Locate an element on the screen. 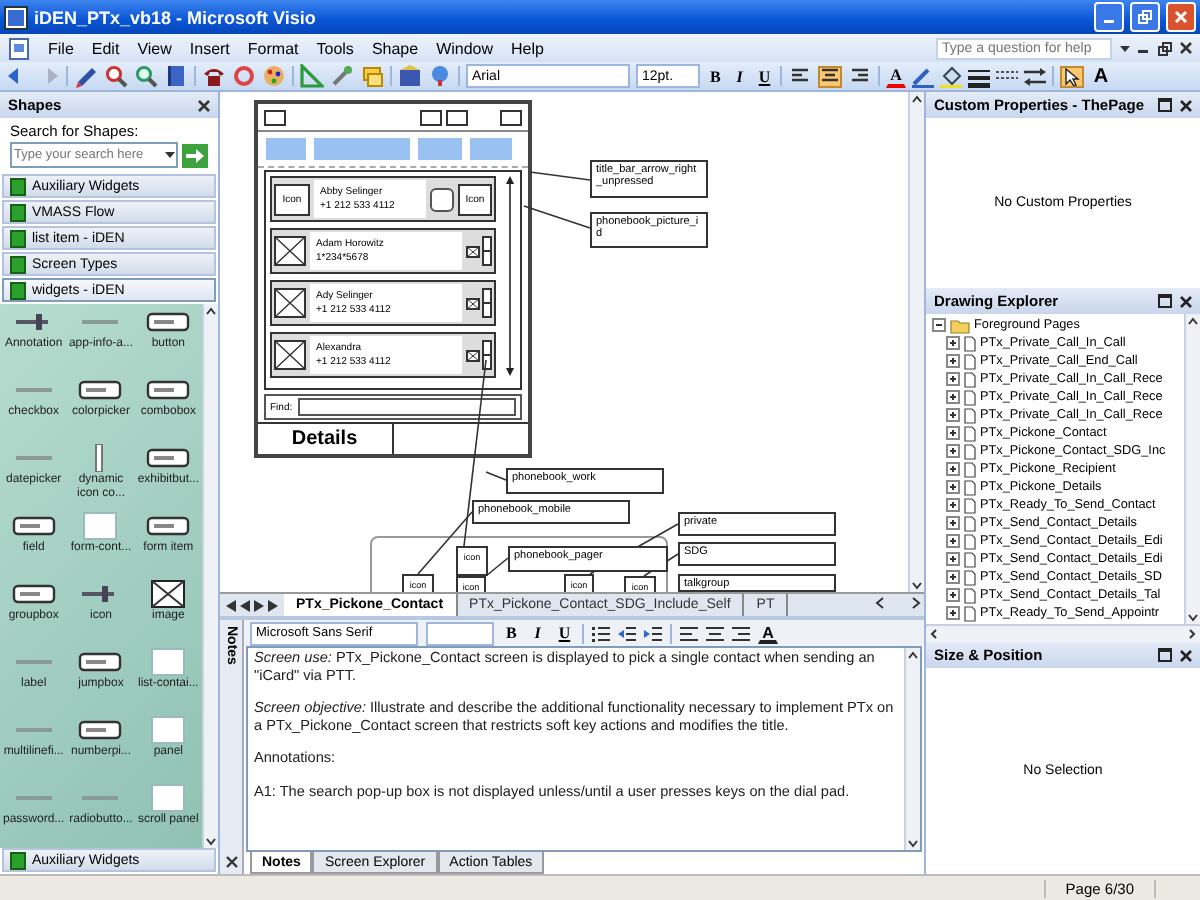 The width and height of the screenshot is (1200, 900). palette-icon is located at coordinates (274, 76).